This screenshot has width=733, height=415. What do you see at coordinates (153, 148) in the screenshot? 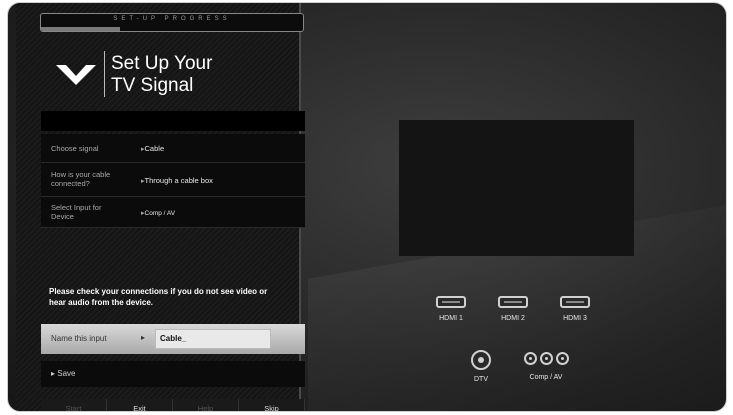
I see `choose-signal-value: Cable` at bounding box center [153, 148].